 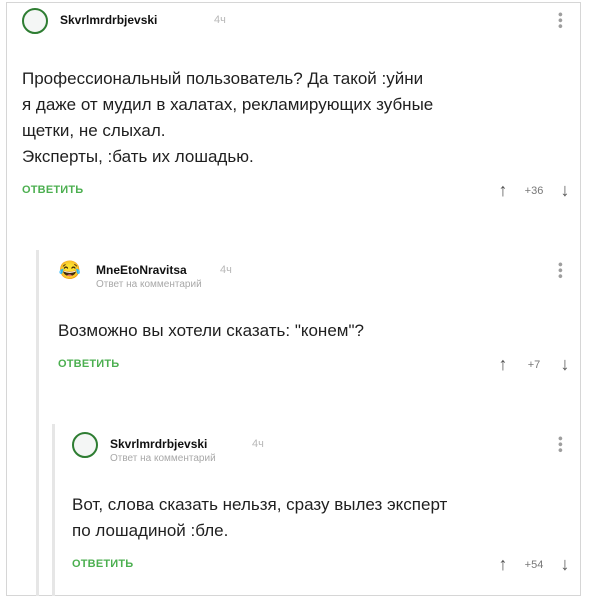 What do you see at coordinates (211, 330) in the screenshot?
I see `comment-text-line: Возможно вы хотели сказать: "конем"?` at bounding box center [211, 330].